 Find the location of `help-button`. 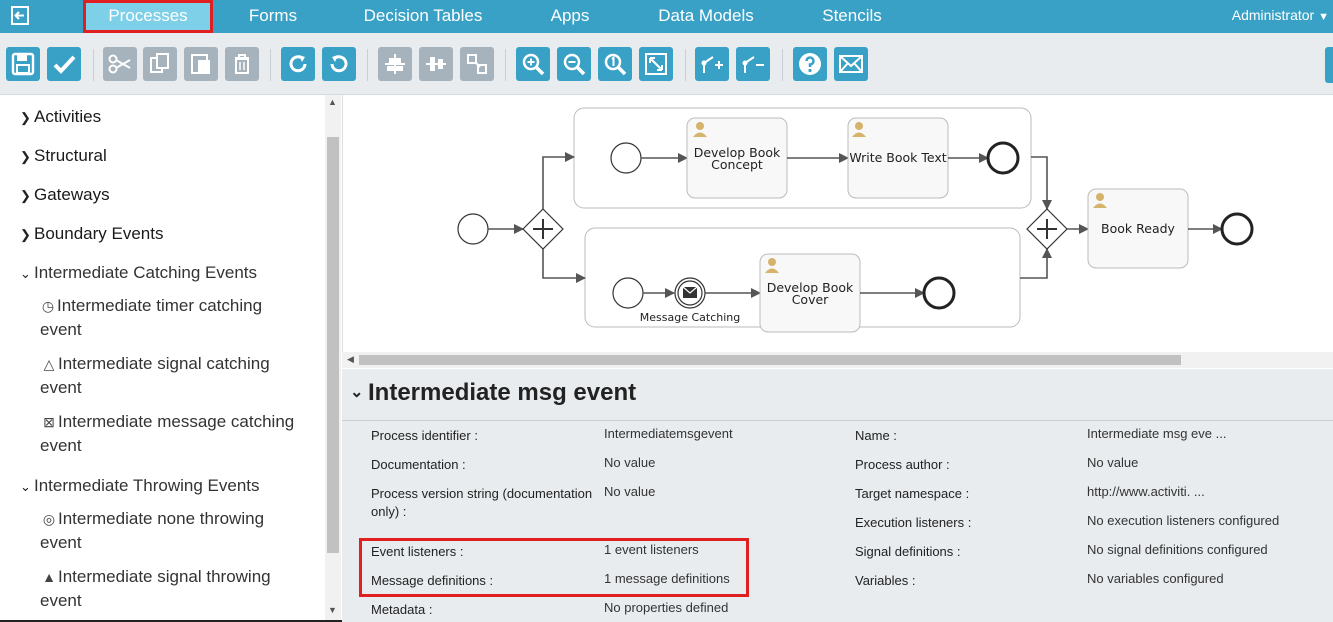

help-button is located at coordinates (810, 64).